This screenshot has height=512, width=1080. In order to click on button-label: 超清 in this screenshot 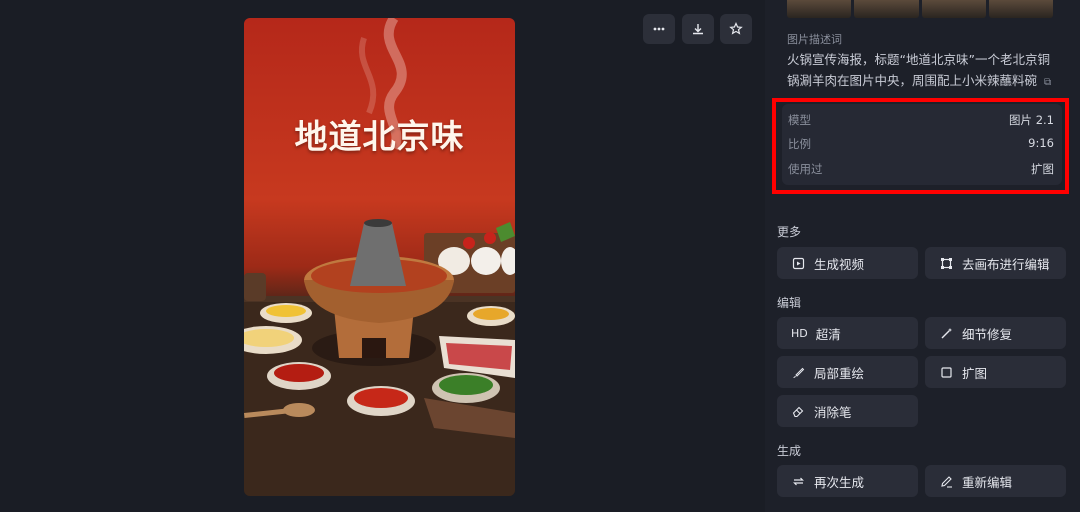, I will do `click(828, 334)`.